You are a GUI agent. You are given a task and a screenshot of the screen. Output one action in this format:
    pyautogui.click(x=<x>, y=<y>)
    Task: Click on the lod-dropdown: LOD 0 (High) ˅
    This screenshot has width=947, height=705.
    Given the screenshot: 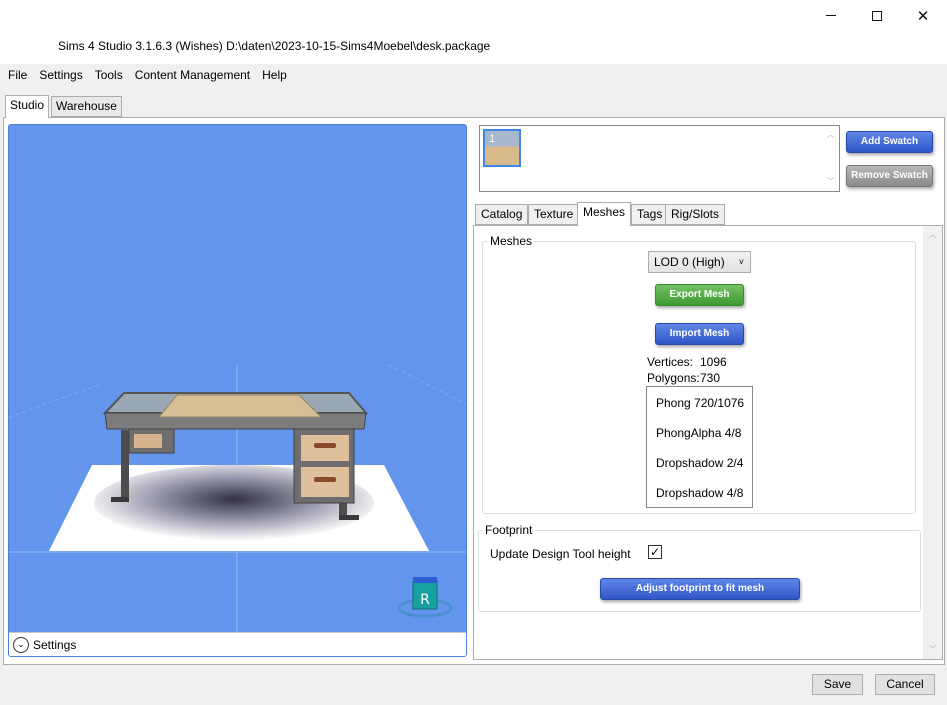 What is the action you would take?
    pyautogui.click(x=699, y=262)
    